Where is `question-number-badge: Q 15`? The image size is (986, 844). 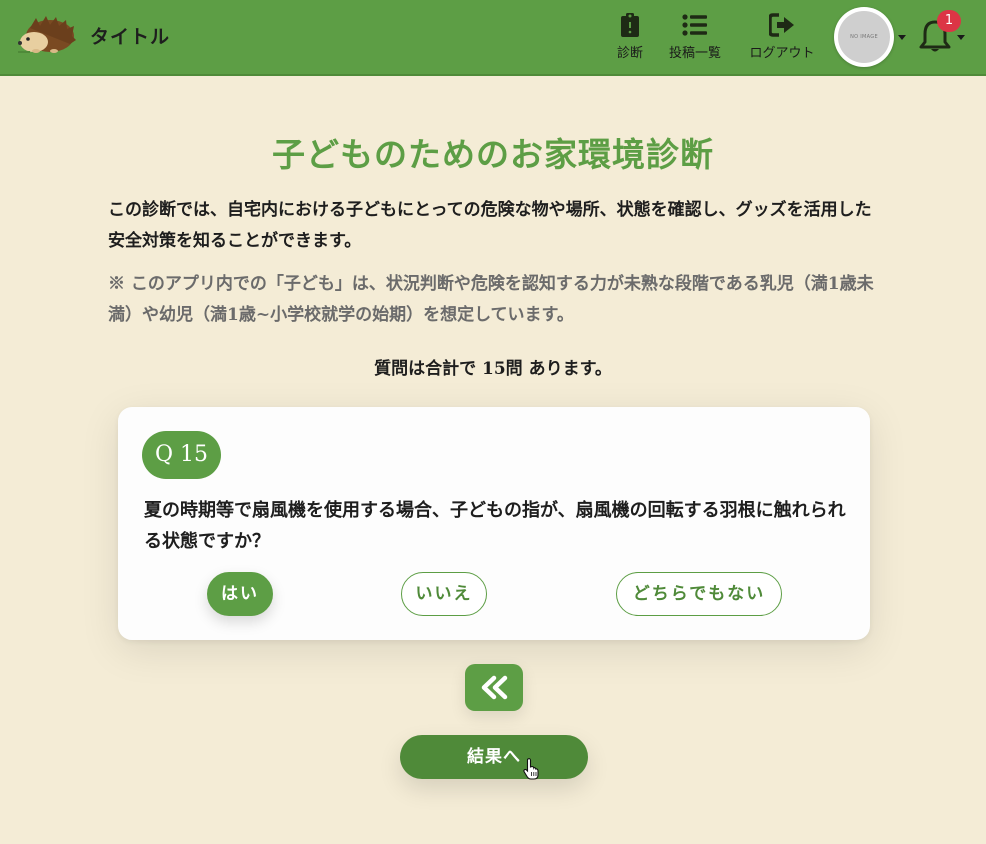
question-number-badge: Q 15 is located at coordinates (181, 455).